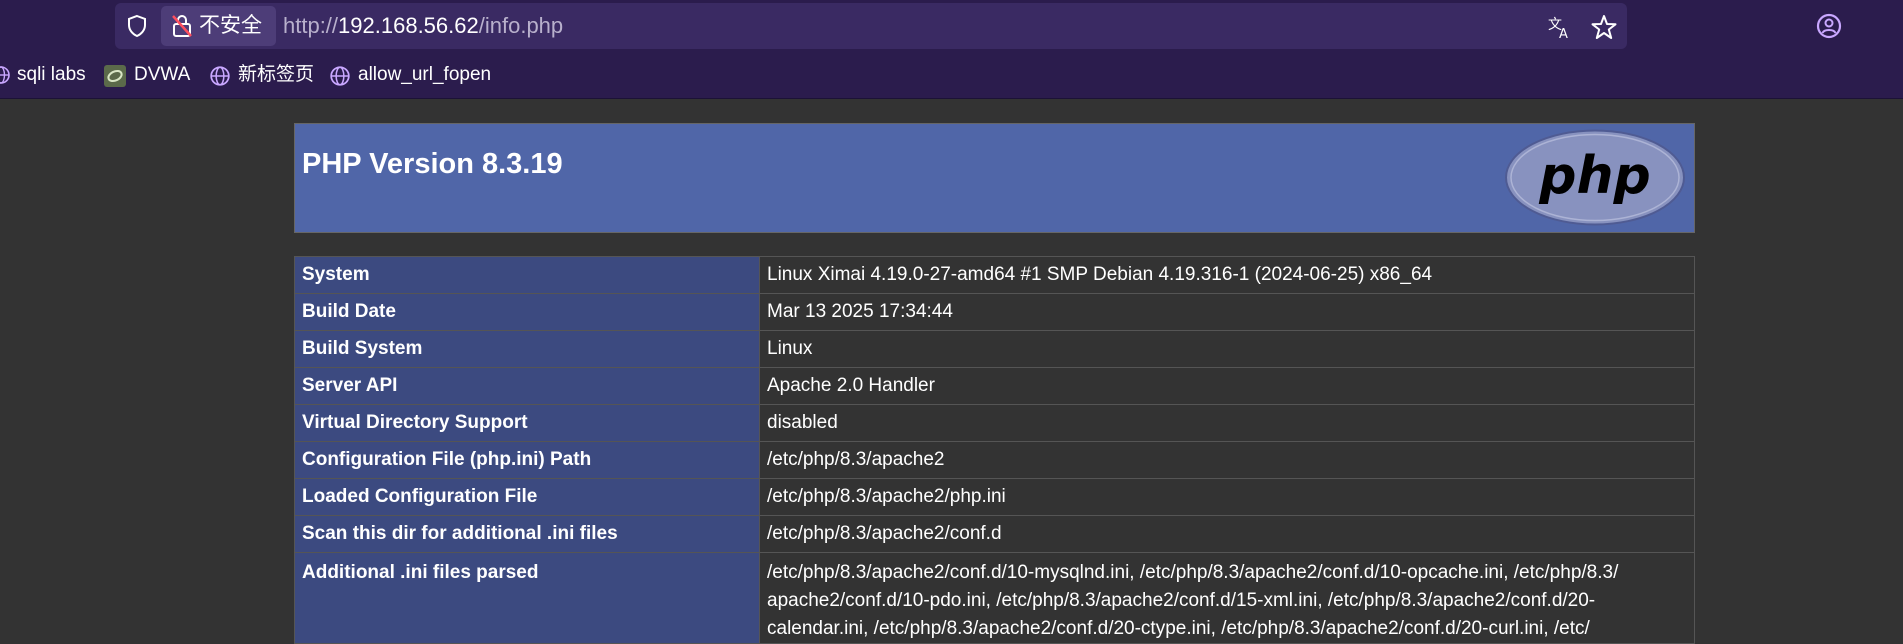 This screenshot has width=1903, height=644. I want to click on bookmark-allow-url-fopen: allow_url_fopen, so click(414, 75).